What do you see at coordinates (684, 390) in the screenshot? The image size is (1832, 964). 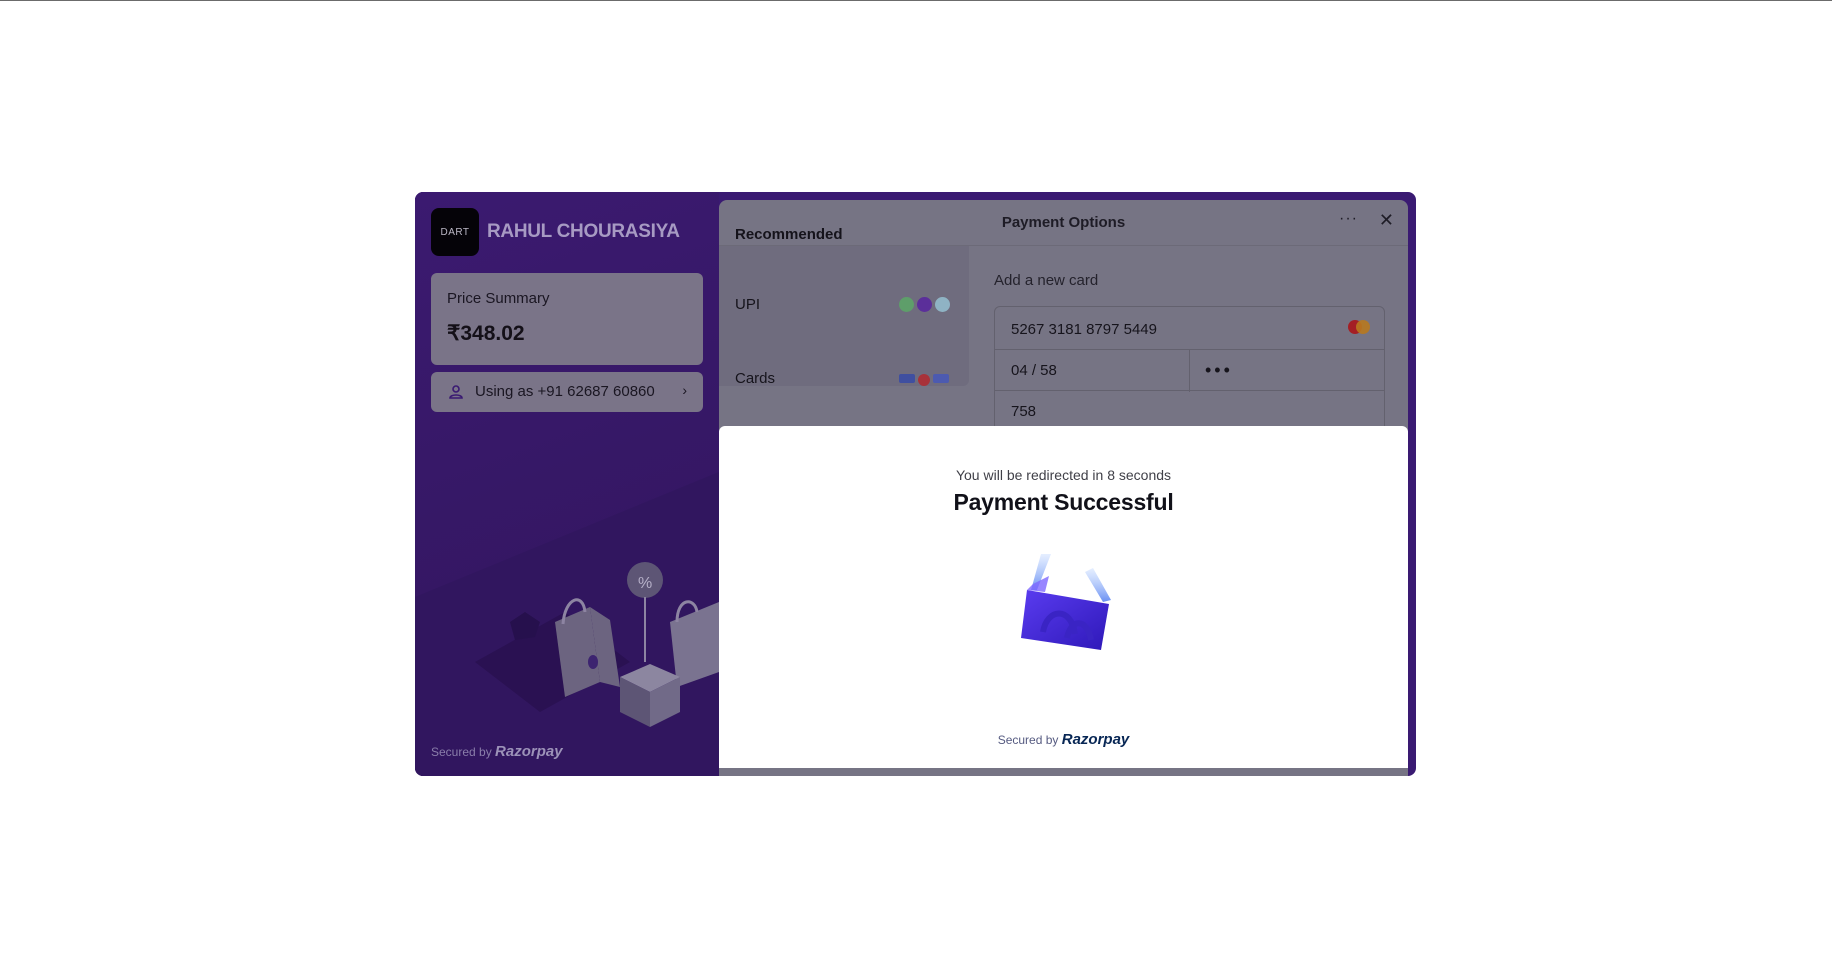 I see `chevron-right-icon: ›` at bounding box center [684, 390].